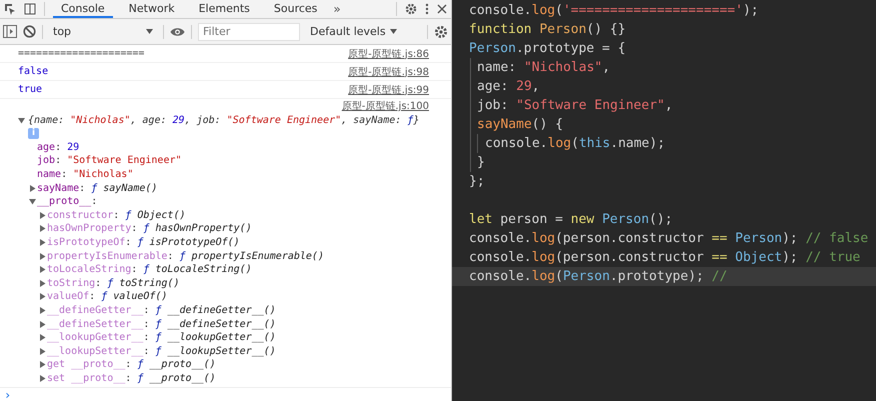  I want to click on property-entry: __lookupSetter__: ƒ __lookupSetter__(), so click(161, 351).